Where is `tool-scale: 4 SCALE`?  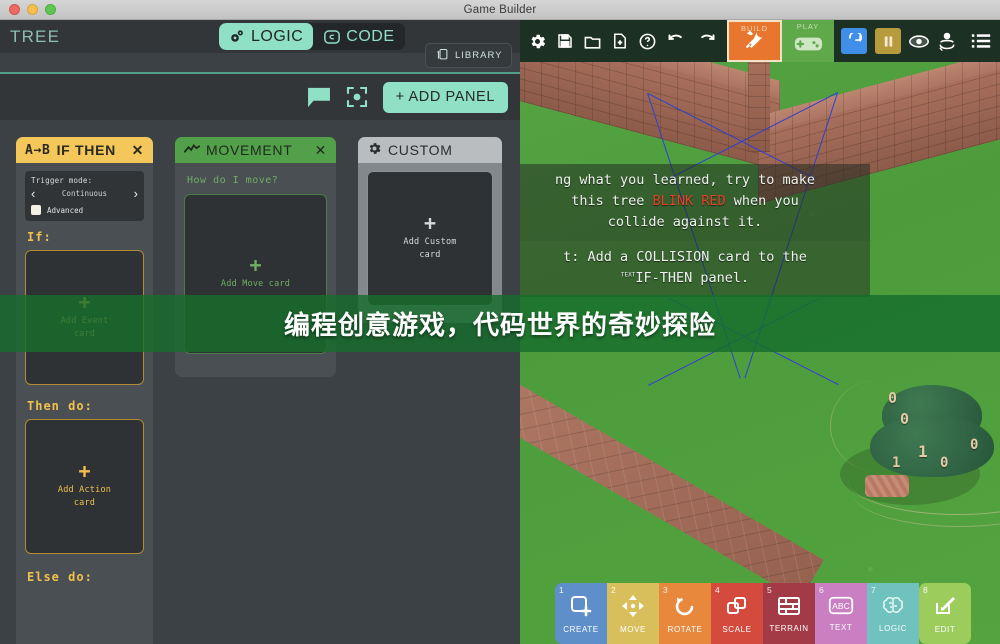
tool-scale: 4 SCALE is located at coordinates (737, 613).